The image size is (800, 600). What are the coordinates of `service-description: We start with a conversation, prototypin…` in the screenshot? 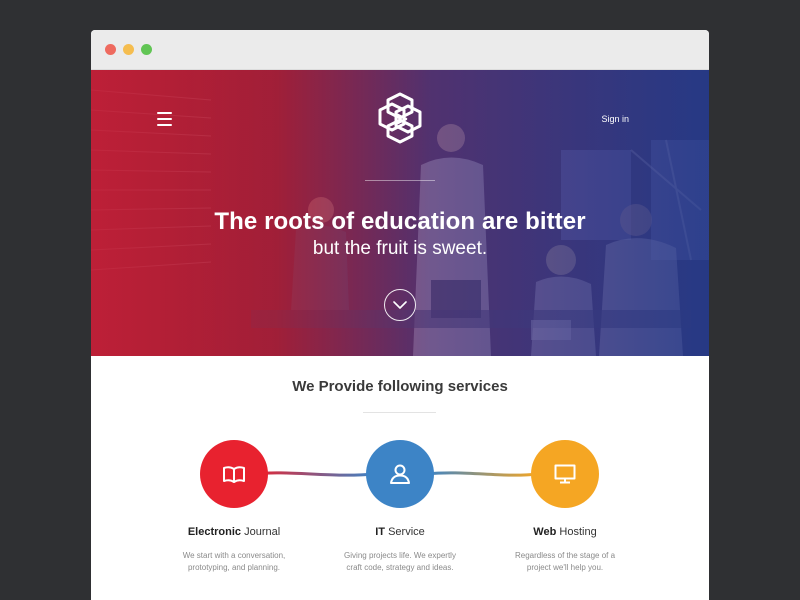 It's located at (234, 561).